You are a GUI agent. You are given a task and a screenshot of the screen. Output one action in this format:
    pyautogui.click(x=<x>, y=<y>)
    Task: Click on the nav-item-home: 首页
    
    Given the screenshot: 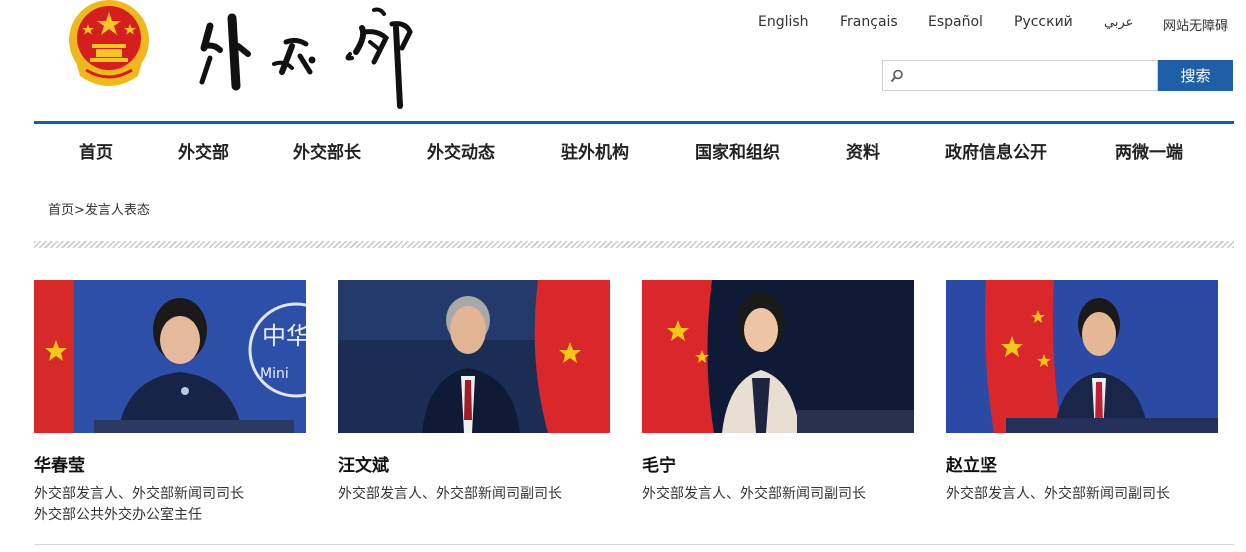 What is the action you would take?
    pyautogui.click(x=96, y=150)
    